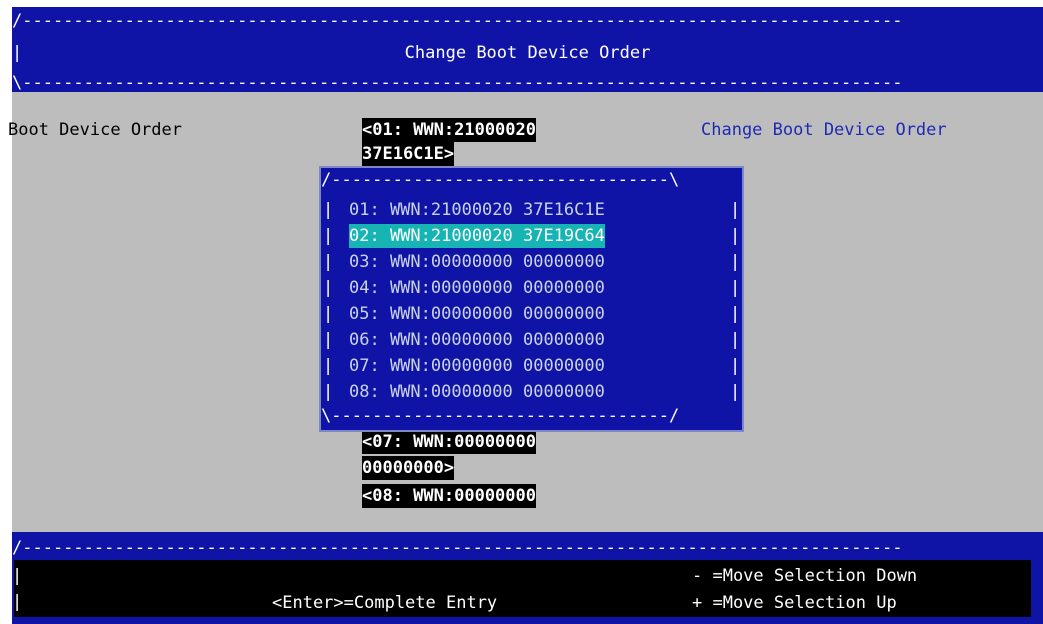  Describe the element at coordinates (477, 236) in the screenshot. I see `boot-device-option-selected: 02: WWN:21000020 37E19C64` at that location.